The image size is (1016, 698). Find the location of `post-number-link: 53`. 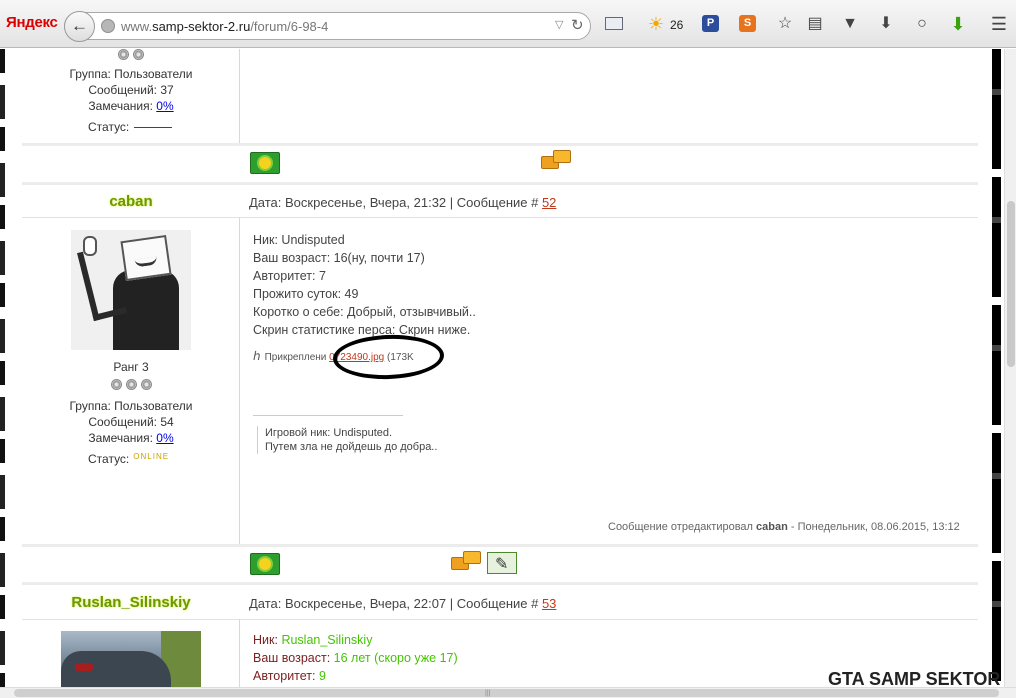

post-number-link: 53 is located at coordinates (549, 603).